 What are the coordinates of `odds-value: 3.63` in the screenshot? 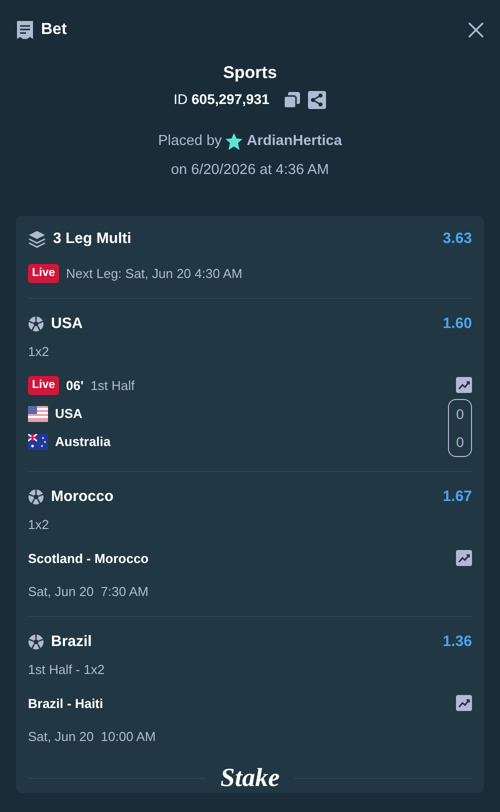 It's located at (457, 238).